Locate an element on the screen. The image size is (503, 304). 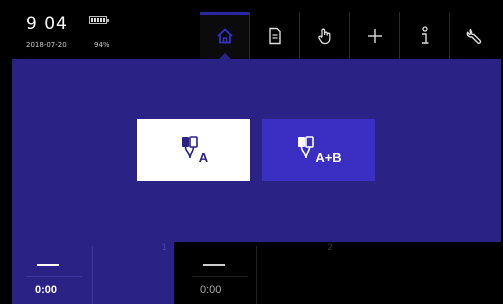
info-icon is located at coordinates (425, 35).